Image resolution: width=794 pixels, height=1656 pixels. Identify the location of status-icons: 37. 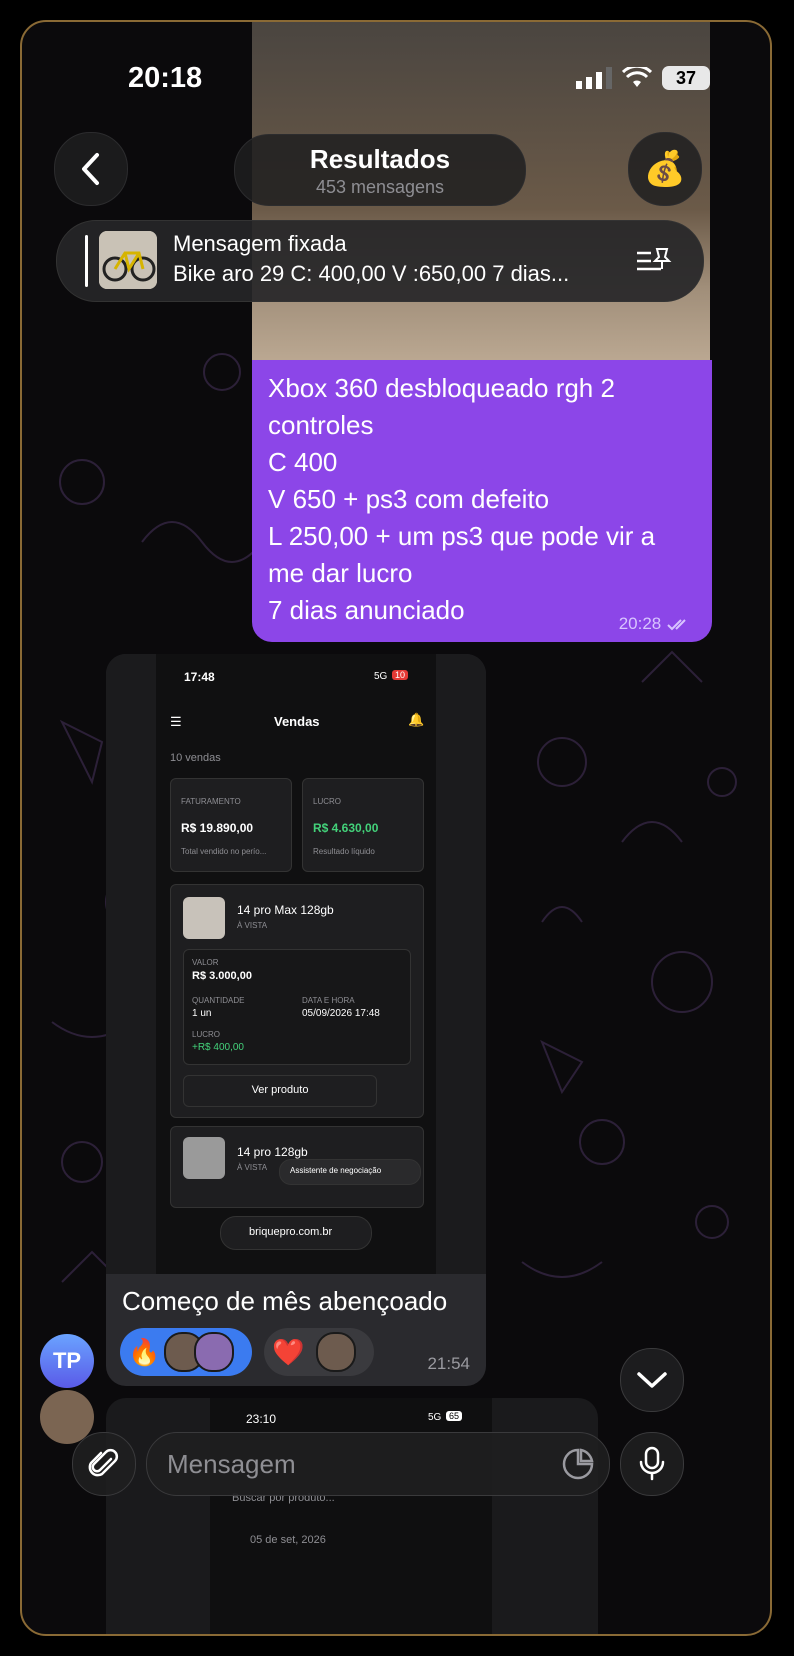
(643, 78).